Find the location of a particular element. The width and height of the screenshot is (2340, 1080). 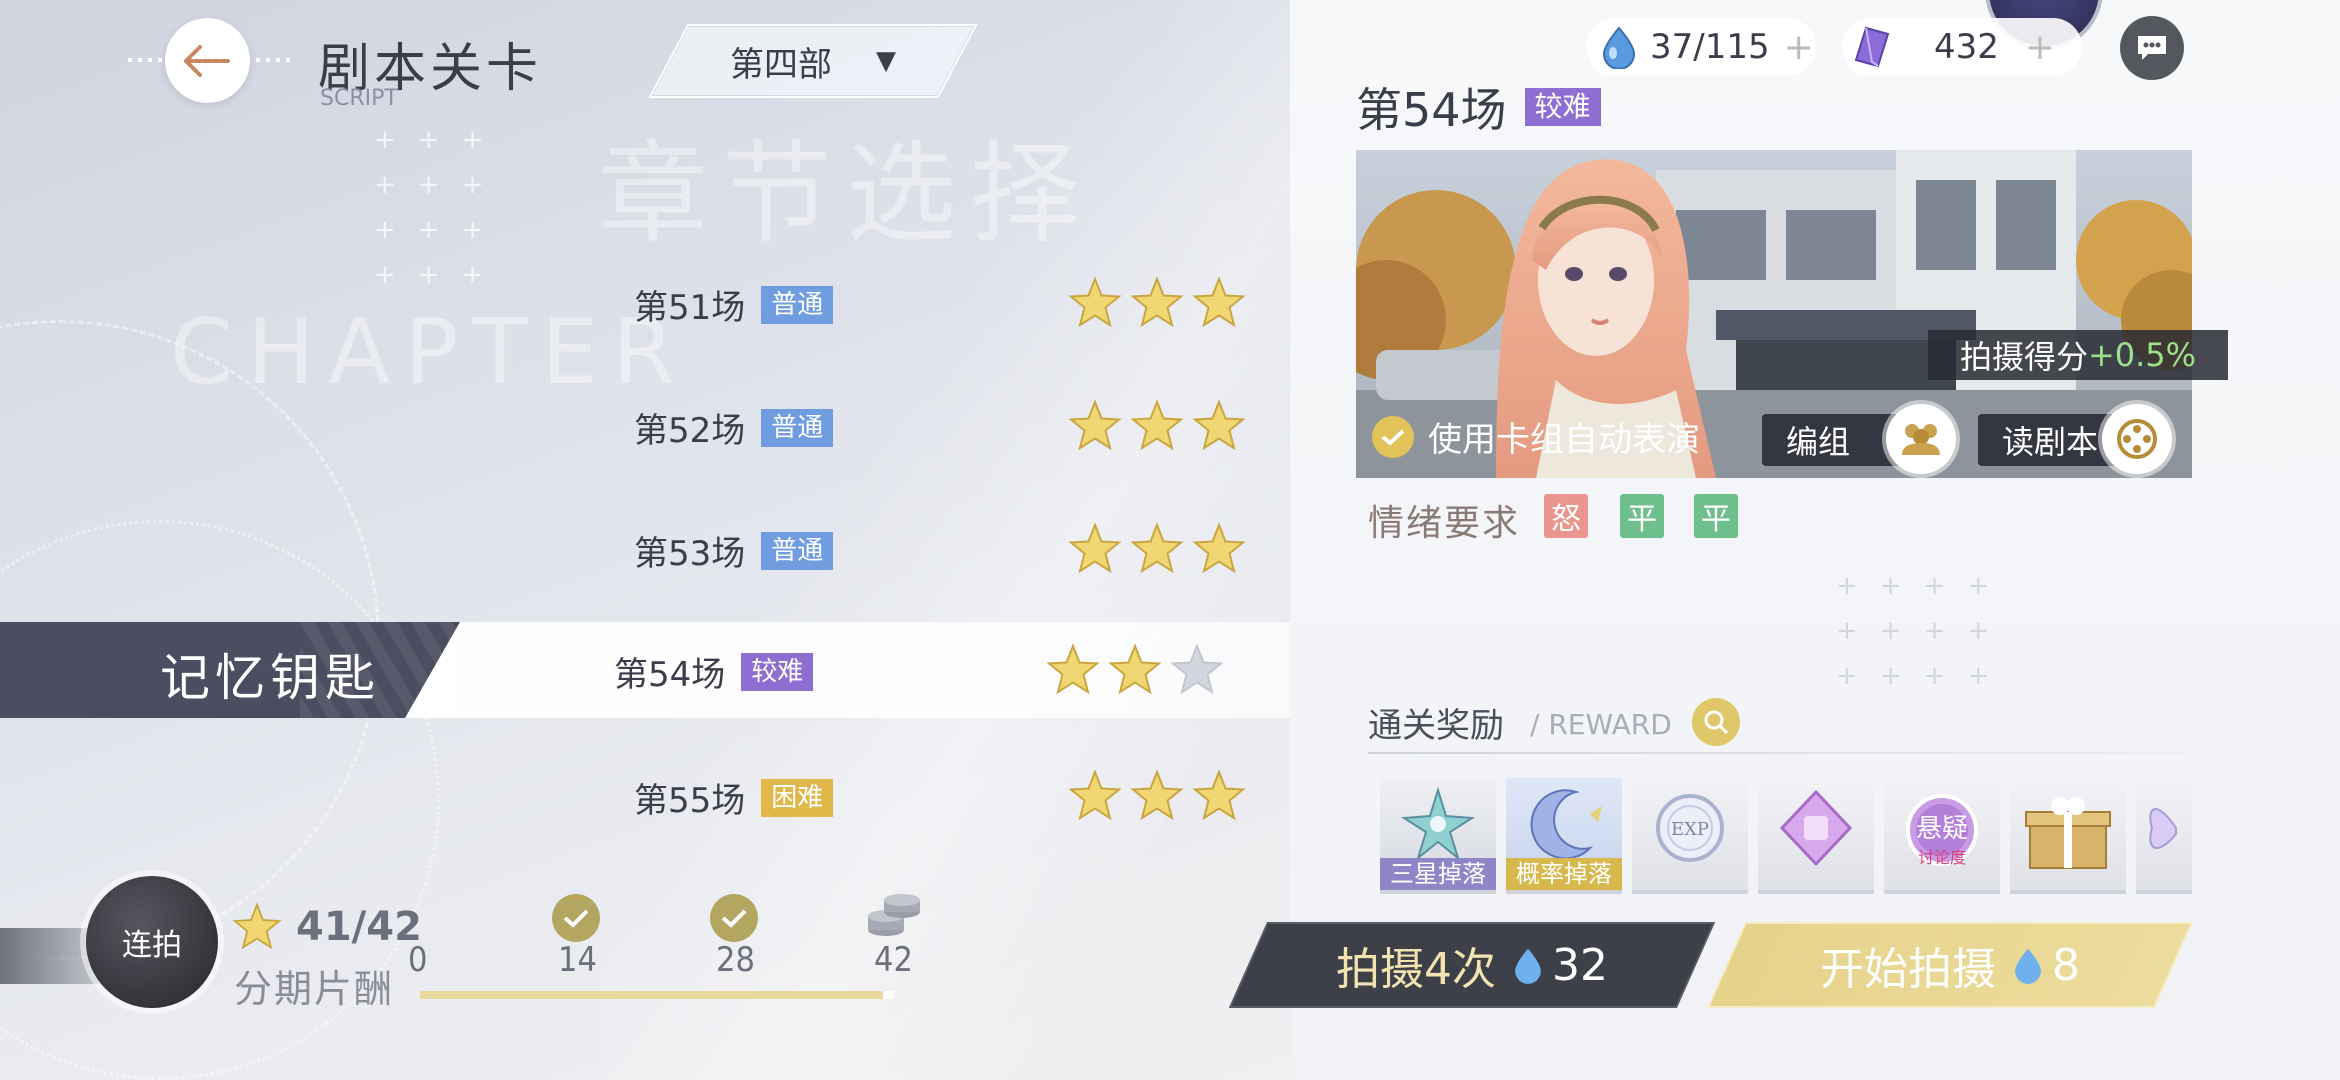

stage-row: 第53场 普通 is located at coordinates (645, 552).